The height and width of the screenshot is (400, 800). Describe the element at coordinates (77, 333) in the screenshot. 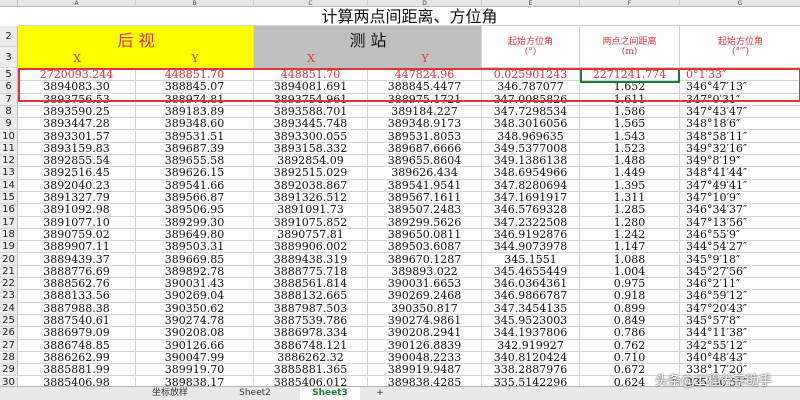

I see `table-cell: 3886979.09` at that location.